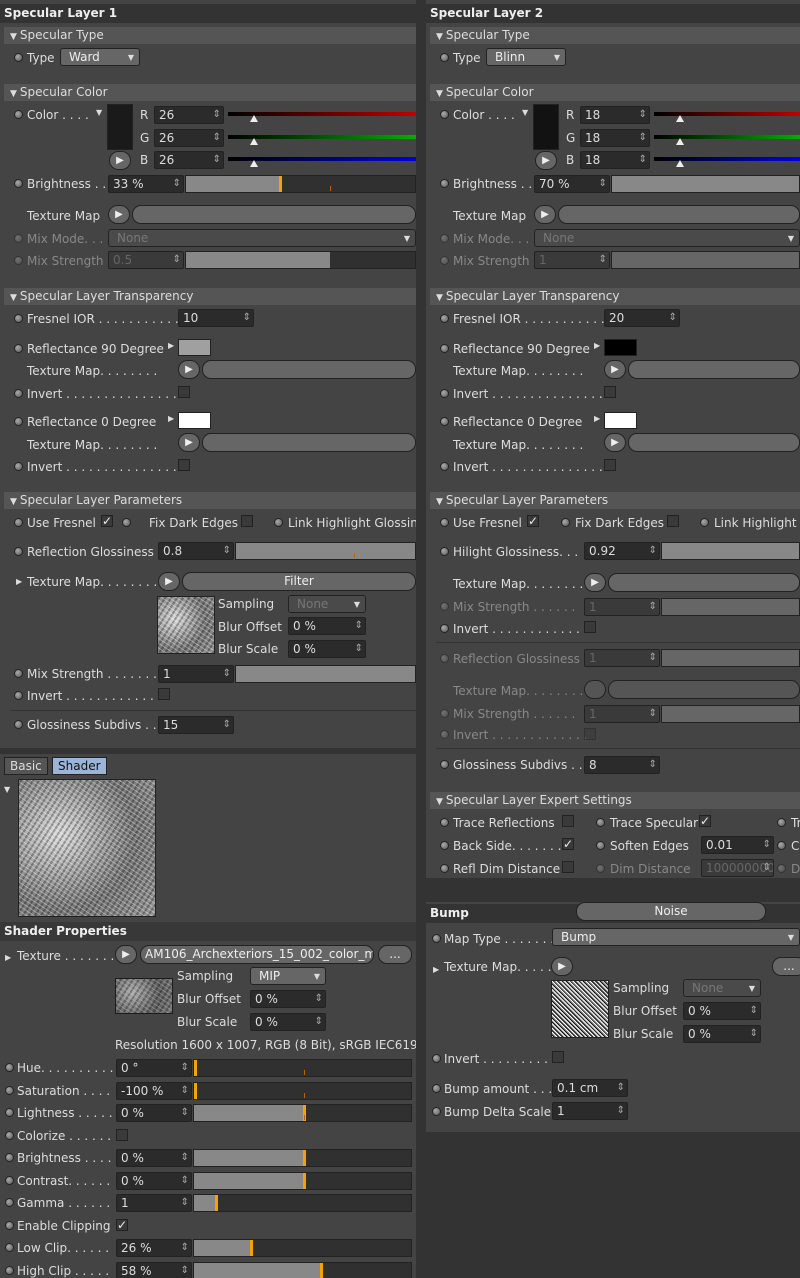 This screenshot has width=800, height=1278. Describe the element at coordinates (299, 581) in the screenshot. I see `filter-shader-button: Filter` at that location.